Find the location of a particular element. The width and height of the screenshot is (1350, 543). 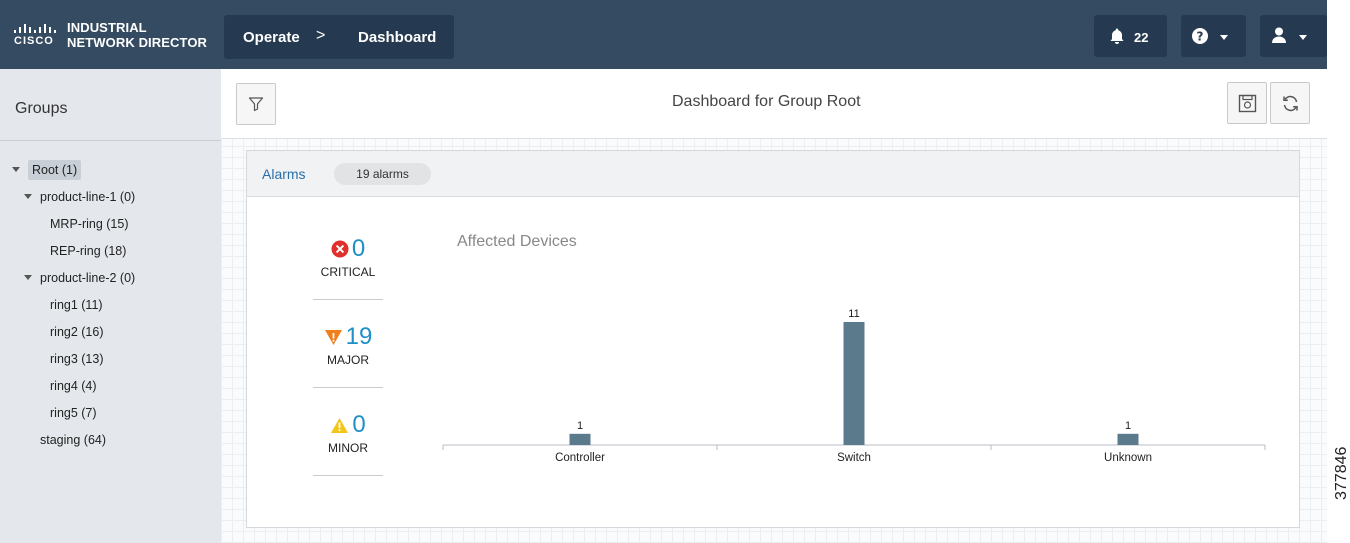

filter-button is located at coordinates (256, 104).